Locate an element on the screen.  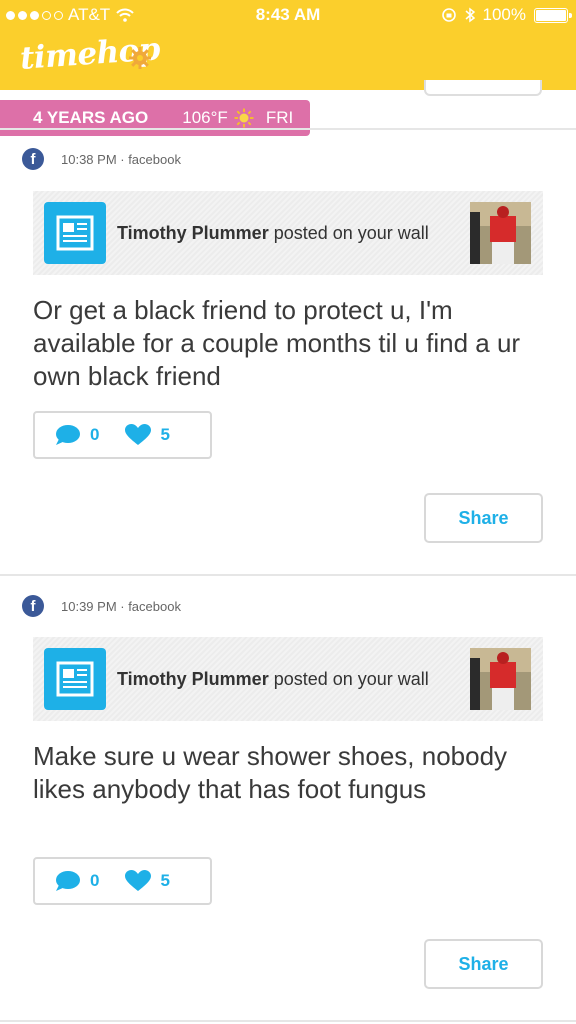
app-header: AT&T 8:43 AM 100% timehop is located at coordinates (288, 45).